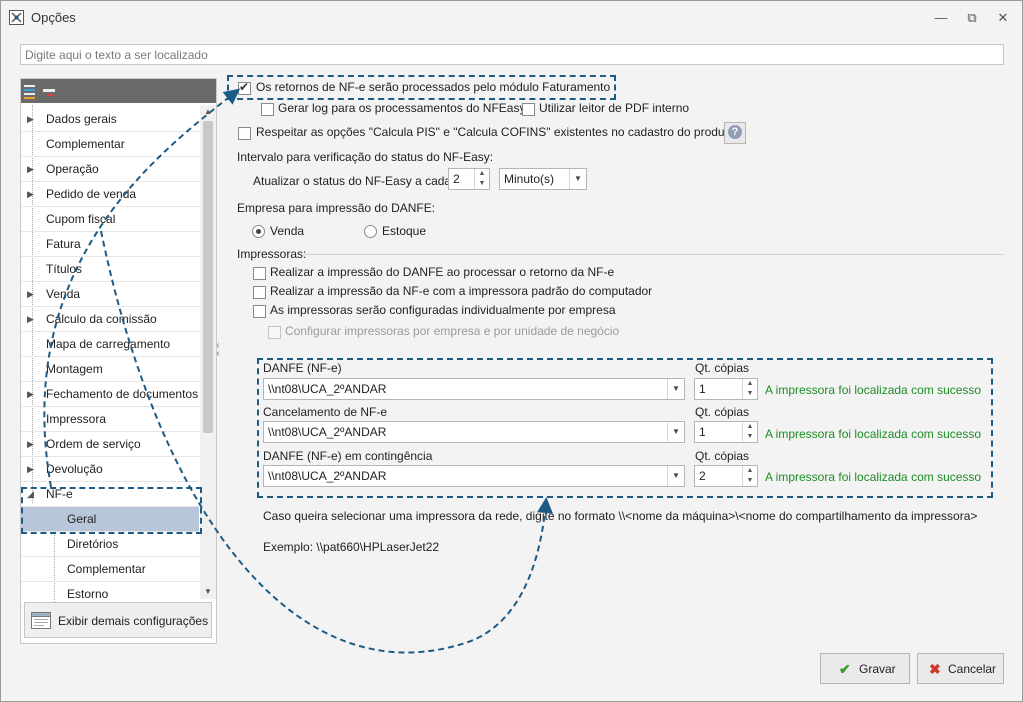  Describe the element at coordinates (110, 194) in the screenshot. I see `sidebar-item-pedido-de-venda: ▶ Pedido de venda` at that location.